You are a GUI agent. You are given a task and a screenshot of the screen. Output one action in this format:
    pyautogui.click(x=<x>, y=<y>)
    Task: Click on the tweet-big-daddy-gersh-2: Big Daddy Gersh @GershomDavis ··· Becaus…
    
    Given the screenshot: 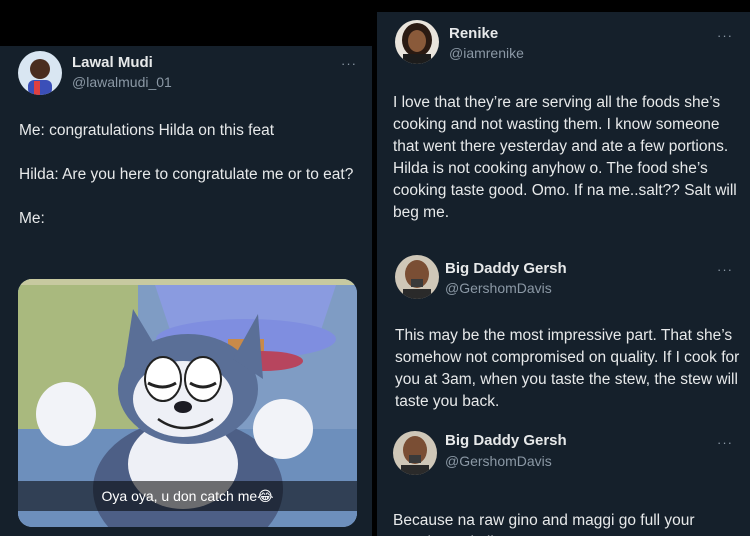 What is the action you would take?
    pyautogui.click(x=563, y=481)
    